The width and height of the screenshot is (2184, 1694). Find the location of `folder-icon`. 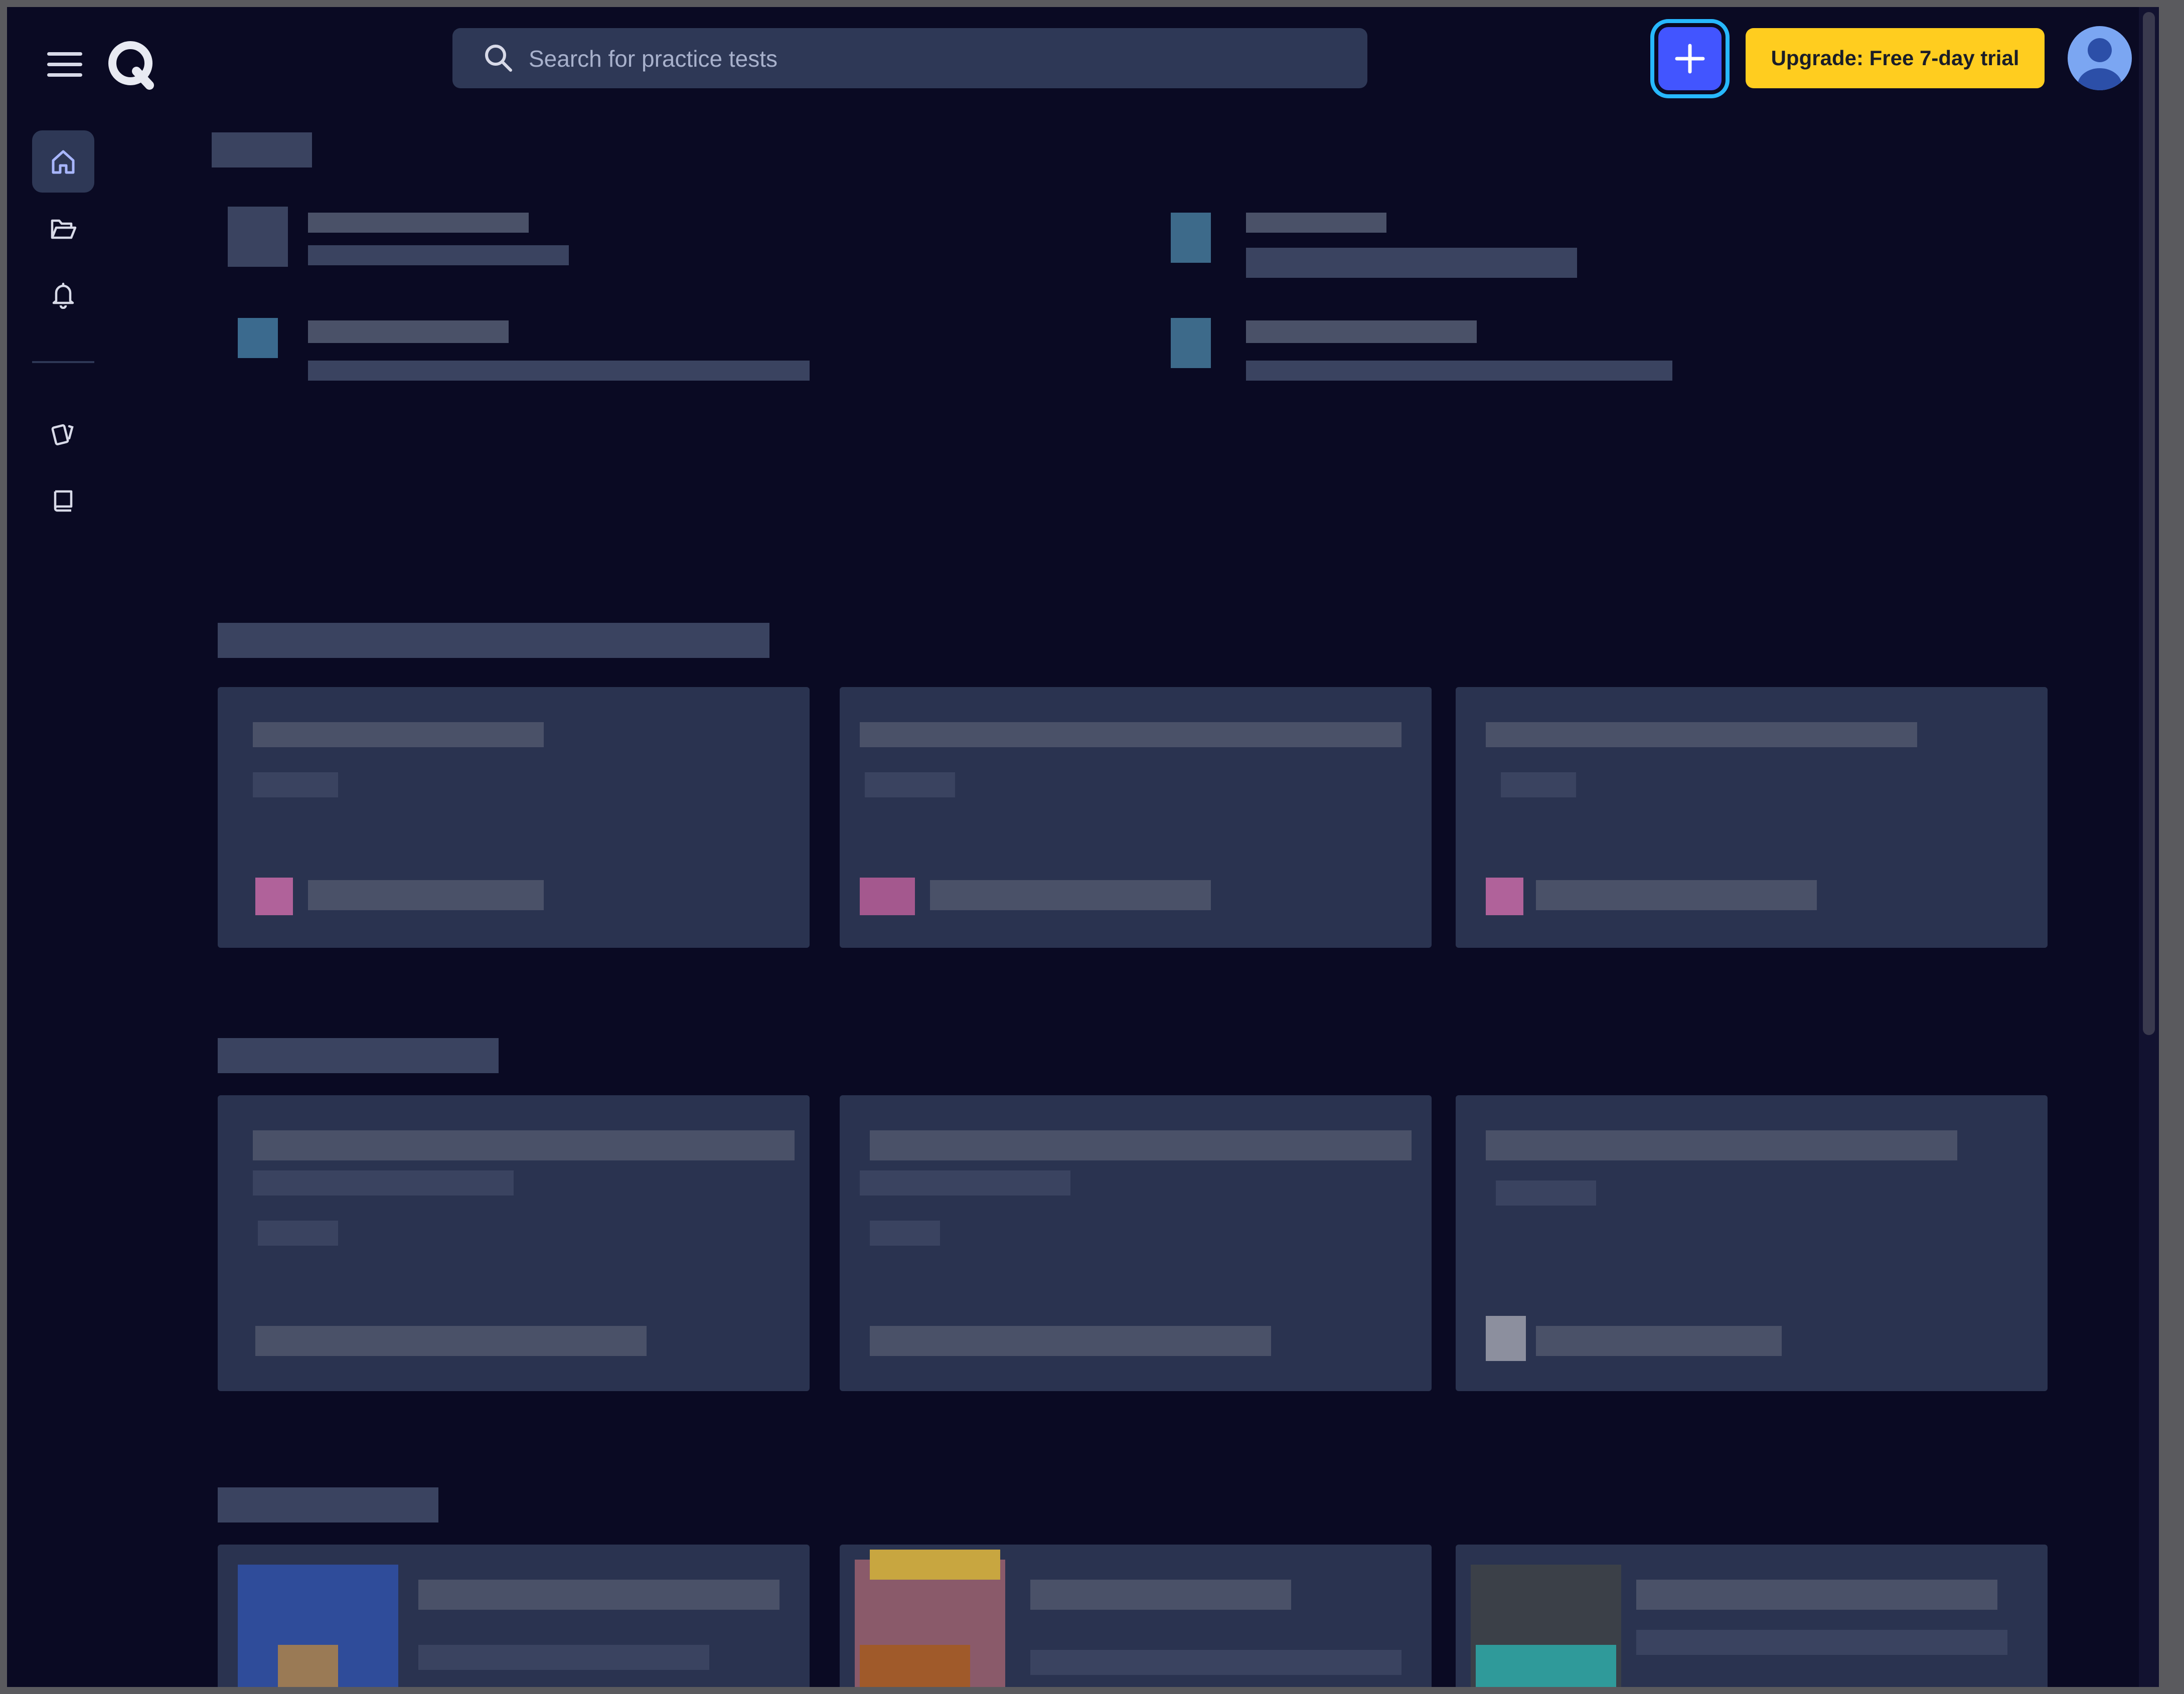

folder-icon is located at coordinates (64, 229).